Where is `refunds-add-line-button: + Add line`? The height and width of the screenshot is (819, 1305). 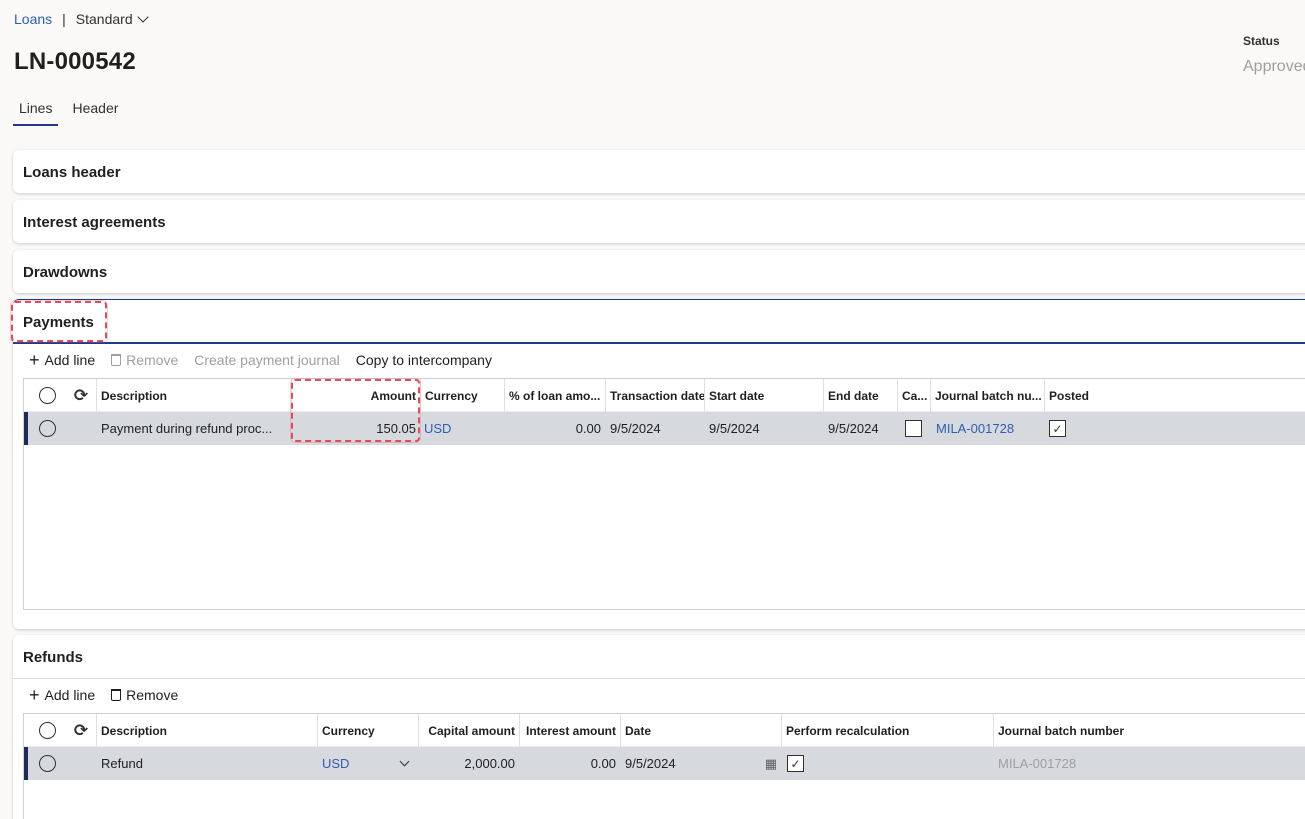
refunds-add-line-button: + Add line is located at coordinates (62, 695).